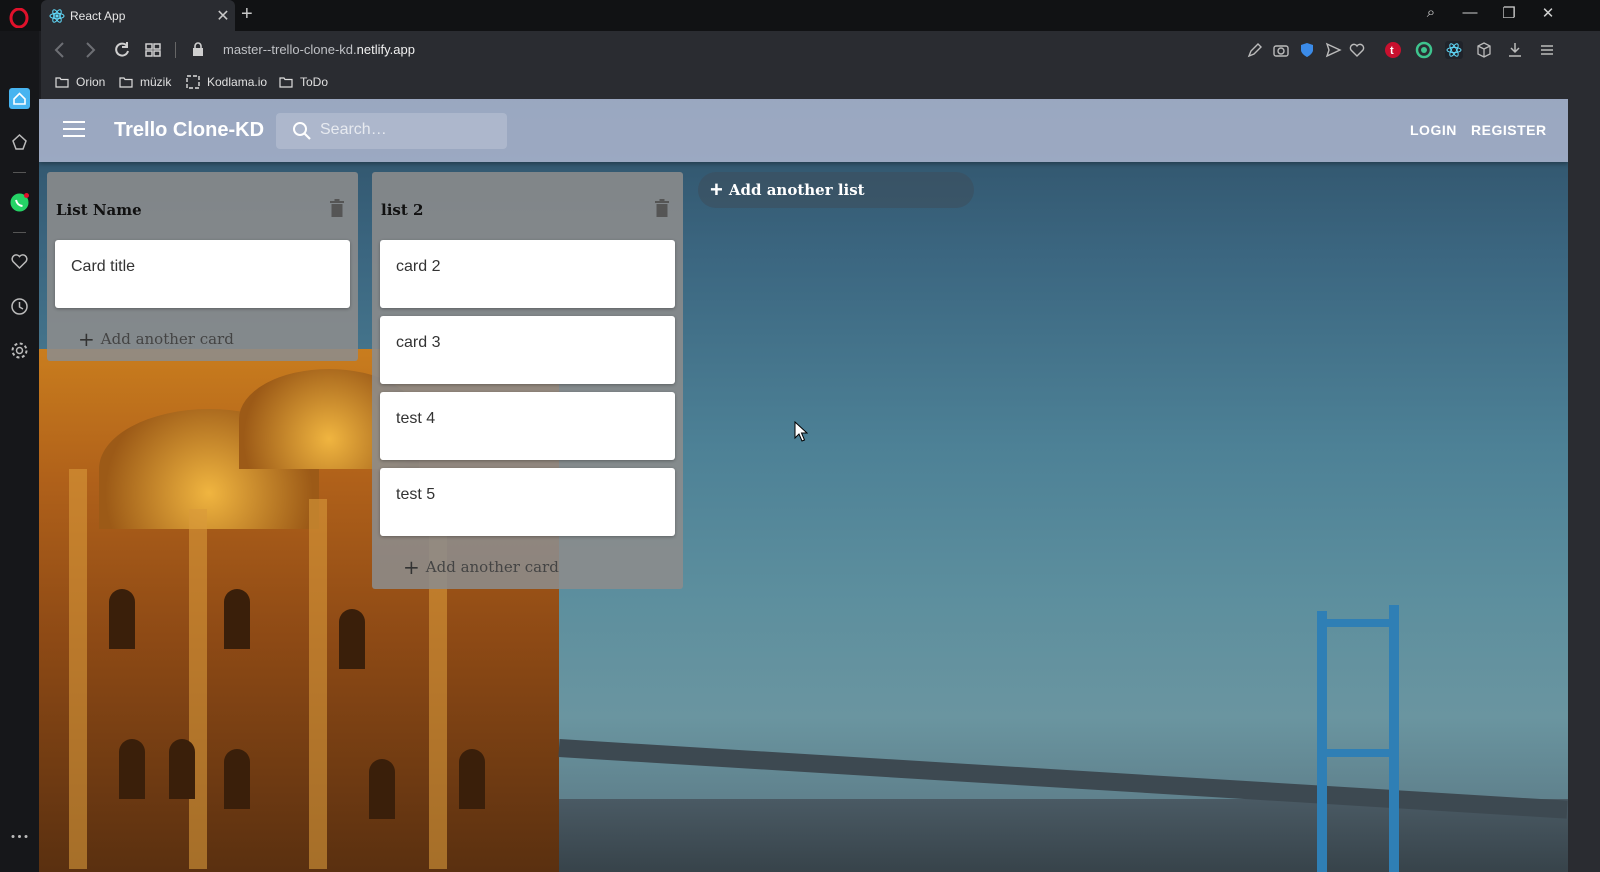 The width and height of the screenshot is (1600, 872). I want to click on tab-close-icon: ✕, so click(223, 16).